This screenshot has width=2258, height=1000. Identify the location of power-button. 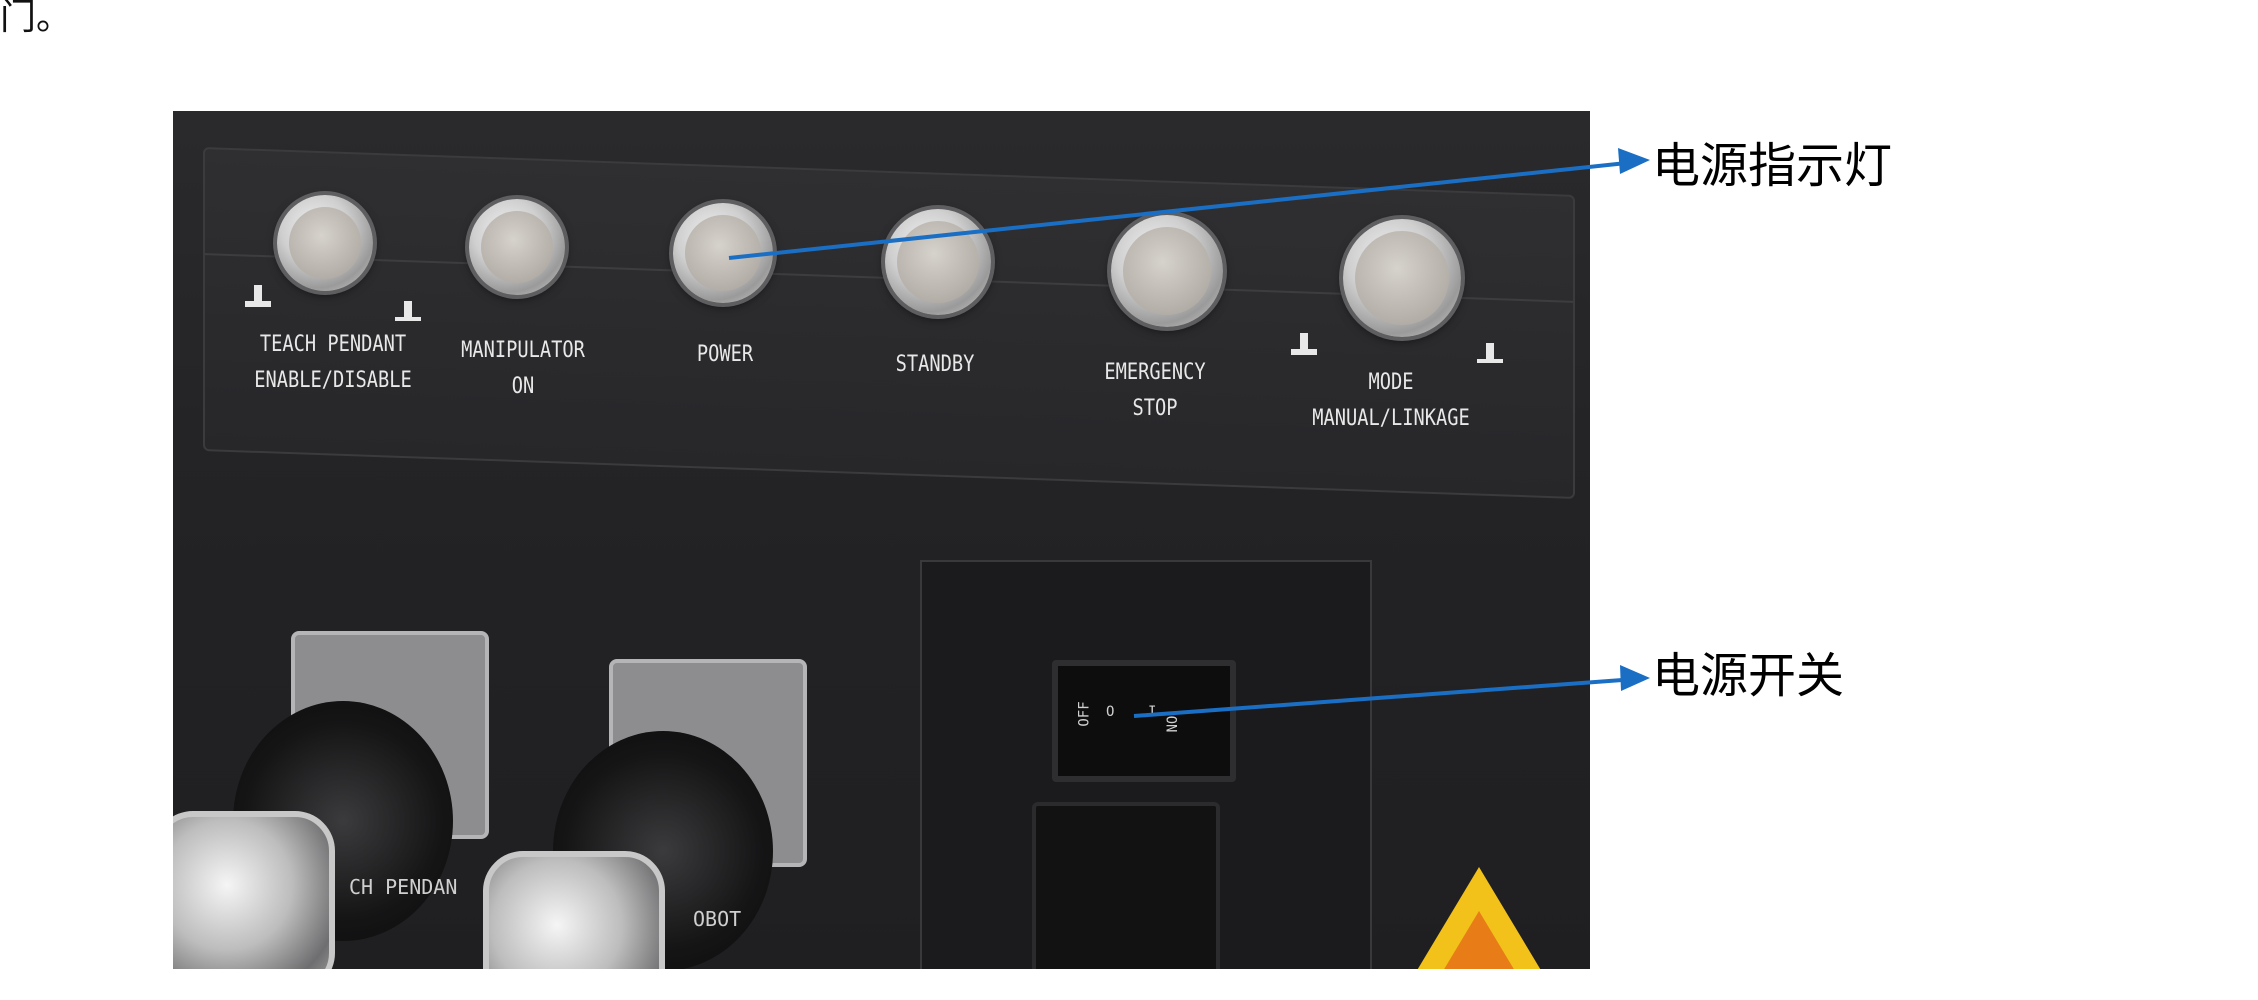
(723, 253).